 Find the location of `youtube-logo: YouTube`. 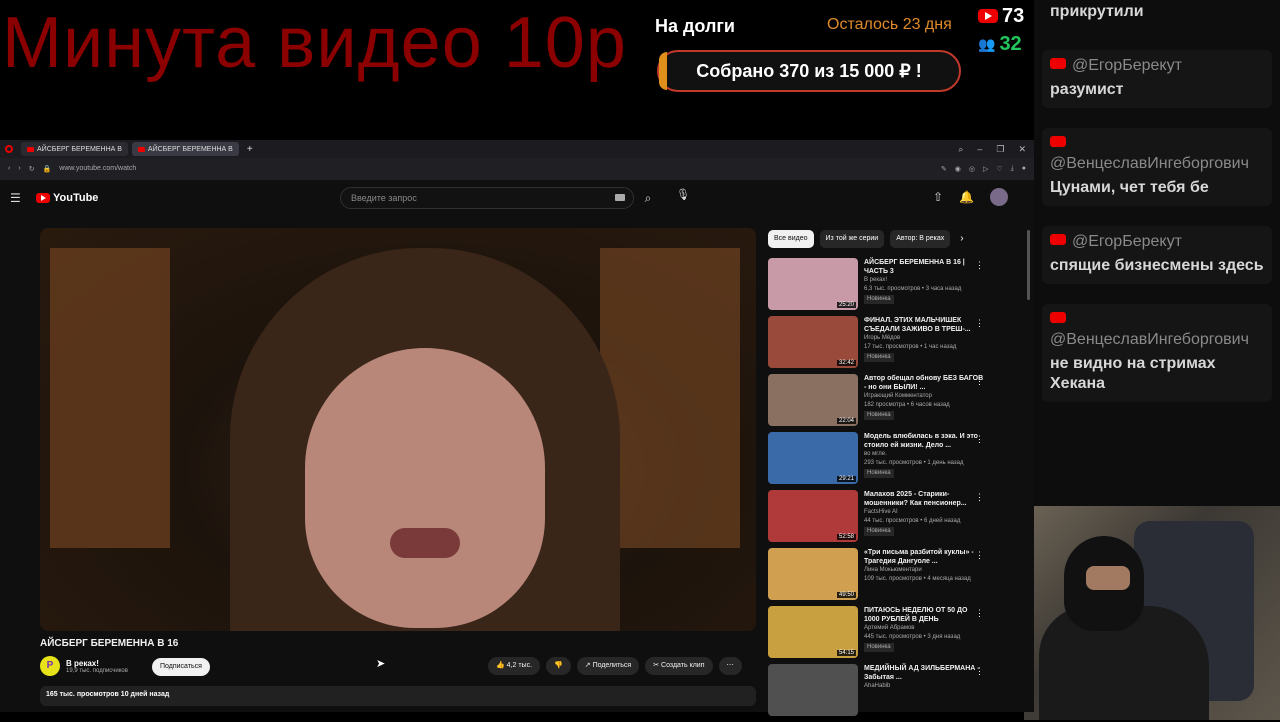

youtube-logo: YouTube is located at coordinates (67, 198).